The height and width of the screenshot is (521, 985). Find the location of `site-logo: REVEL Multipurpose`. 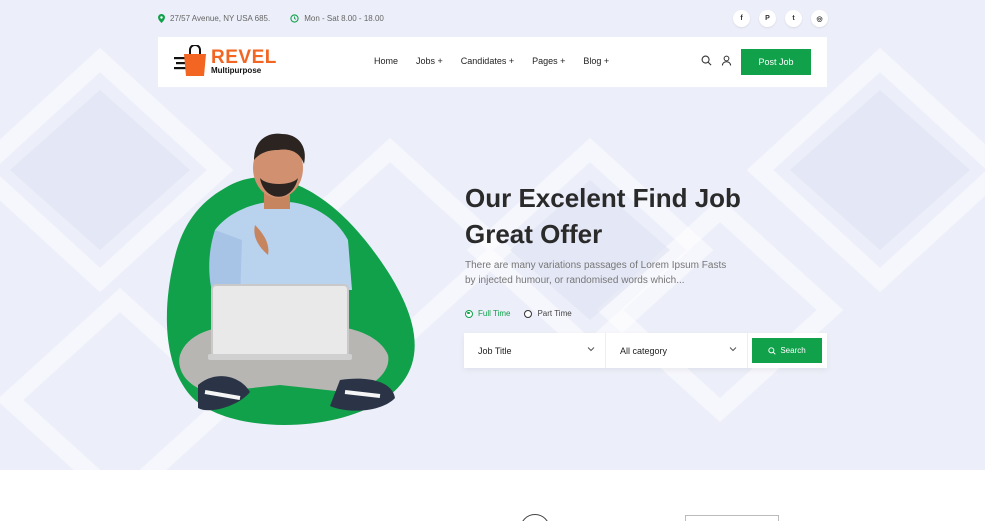

site-logo: REVEL Multipurpose is located at coordinates (225, 61).